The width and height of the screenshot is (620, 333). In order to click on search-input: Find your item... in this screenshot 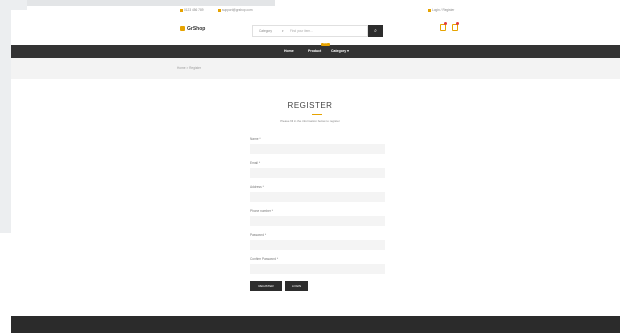, I will do `click(301, 31)`.